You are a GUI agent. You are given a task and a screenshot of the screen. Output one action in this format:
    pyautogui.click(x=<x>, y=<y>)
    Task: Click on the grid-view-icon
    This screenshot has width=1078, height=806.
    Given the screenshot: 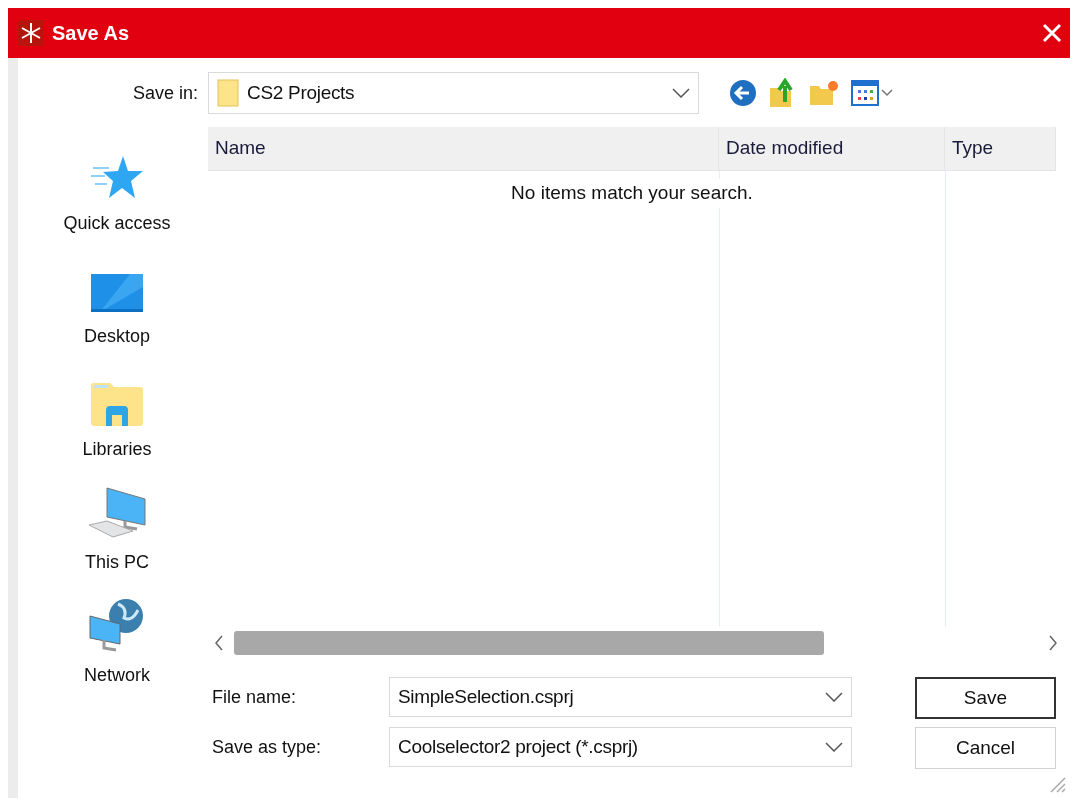 What is the action you would take?
    pyautogui.click(x=865, y=93)
    